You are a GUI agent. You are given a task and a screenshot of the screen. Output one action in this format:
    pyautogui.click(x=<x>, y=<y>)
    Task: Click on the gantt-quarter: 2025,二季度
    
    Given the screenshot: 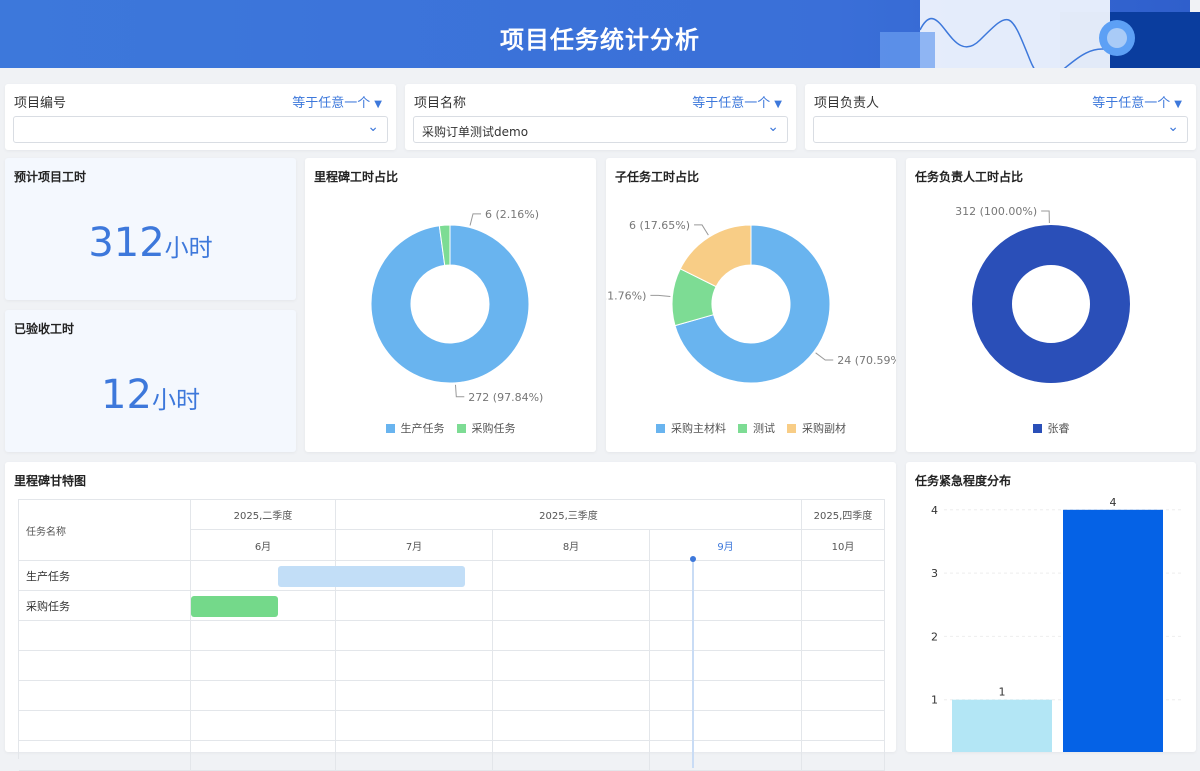 What is the action you would take?
    pyautogui.click(x=263, y=515)
    